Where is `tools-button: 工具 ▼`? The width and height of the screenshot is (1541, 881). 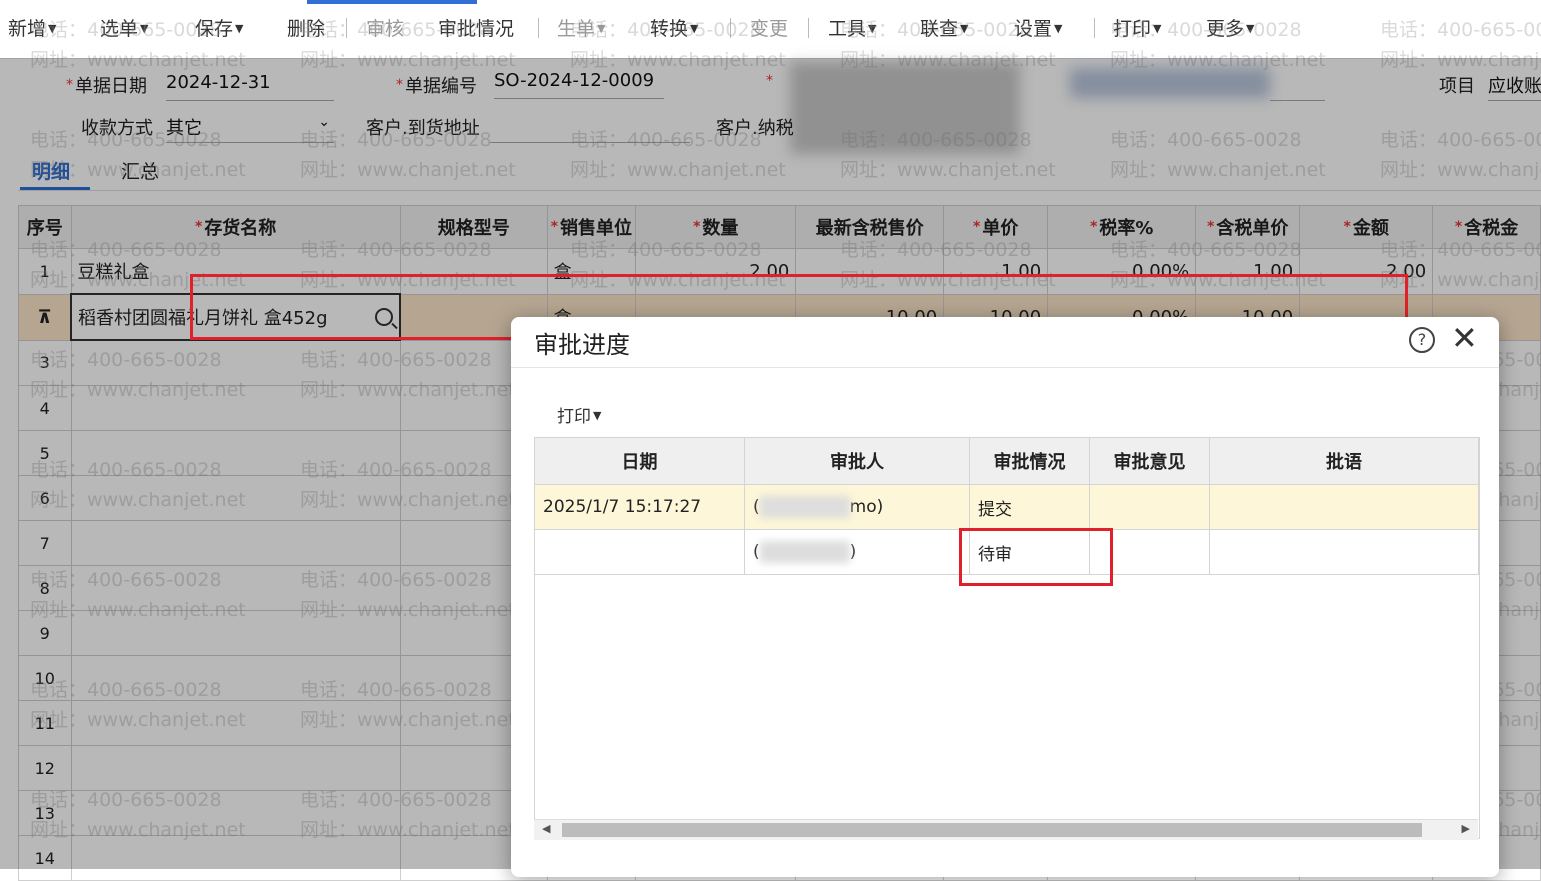 tools-button: 工具 ▼ is located at coordinates (852, 27).